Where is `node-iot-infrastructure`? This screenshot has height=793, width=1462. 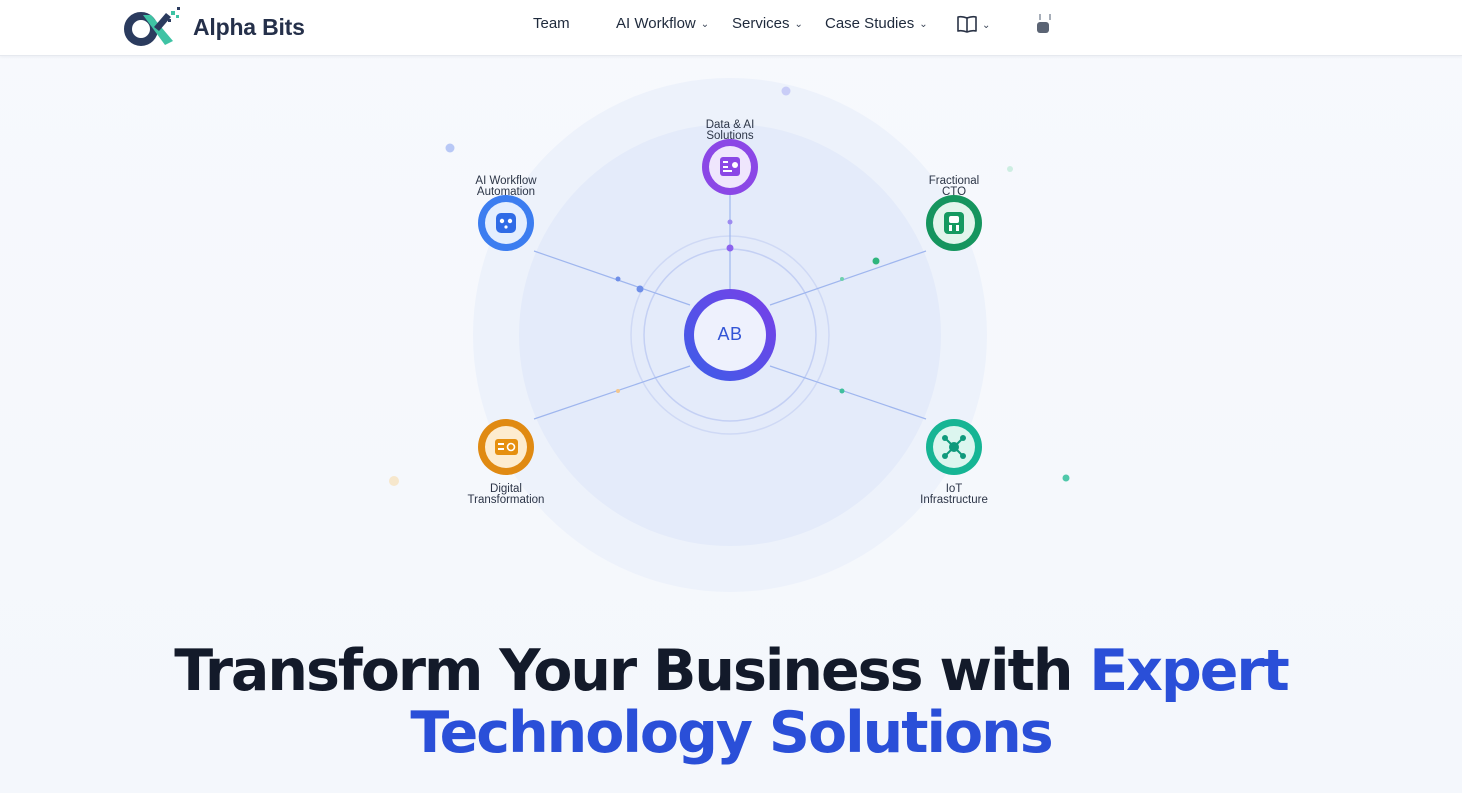
node-iot-infrastructure is located at coordinates (954, 447).